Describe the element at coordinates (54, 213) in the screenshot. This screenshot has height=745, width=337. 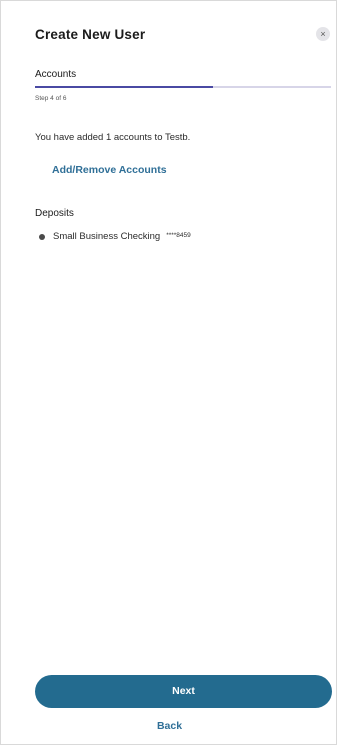
I see `deposits-heading: Deposits` at that location.